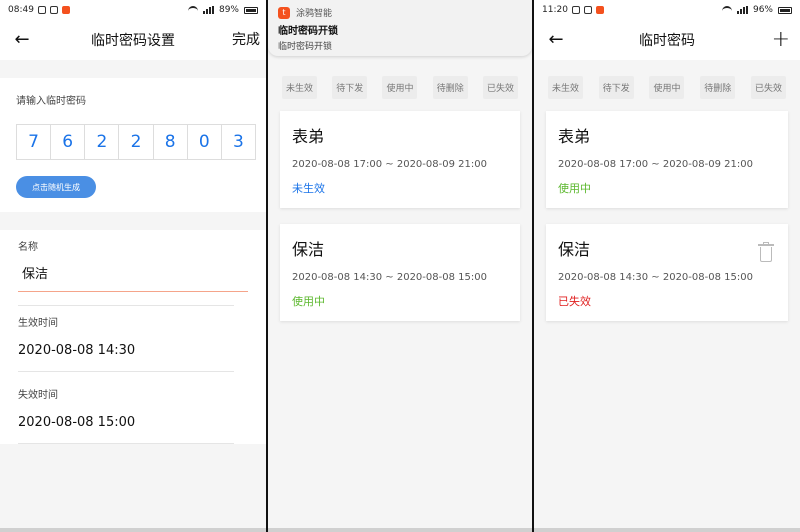 The width and height of the screenshot is (800, 532). Describe the element at coordinates (126, 299) in the screenshot. I see `divider` at that location.